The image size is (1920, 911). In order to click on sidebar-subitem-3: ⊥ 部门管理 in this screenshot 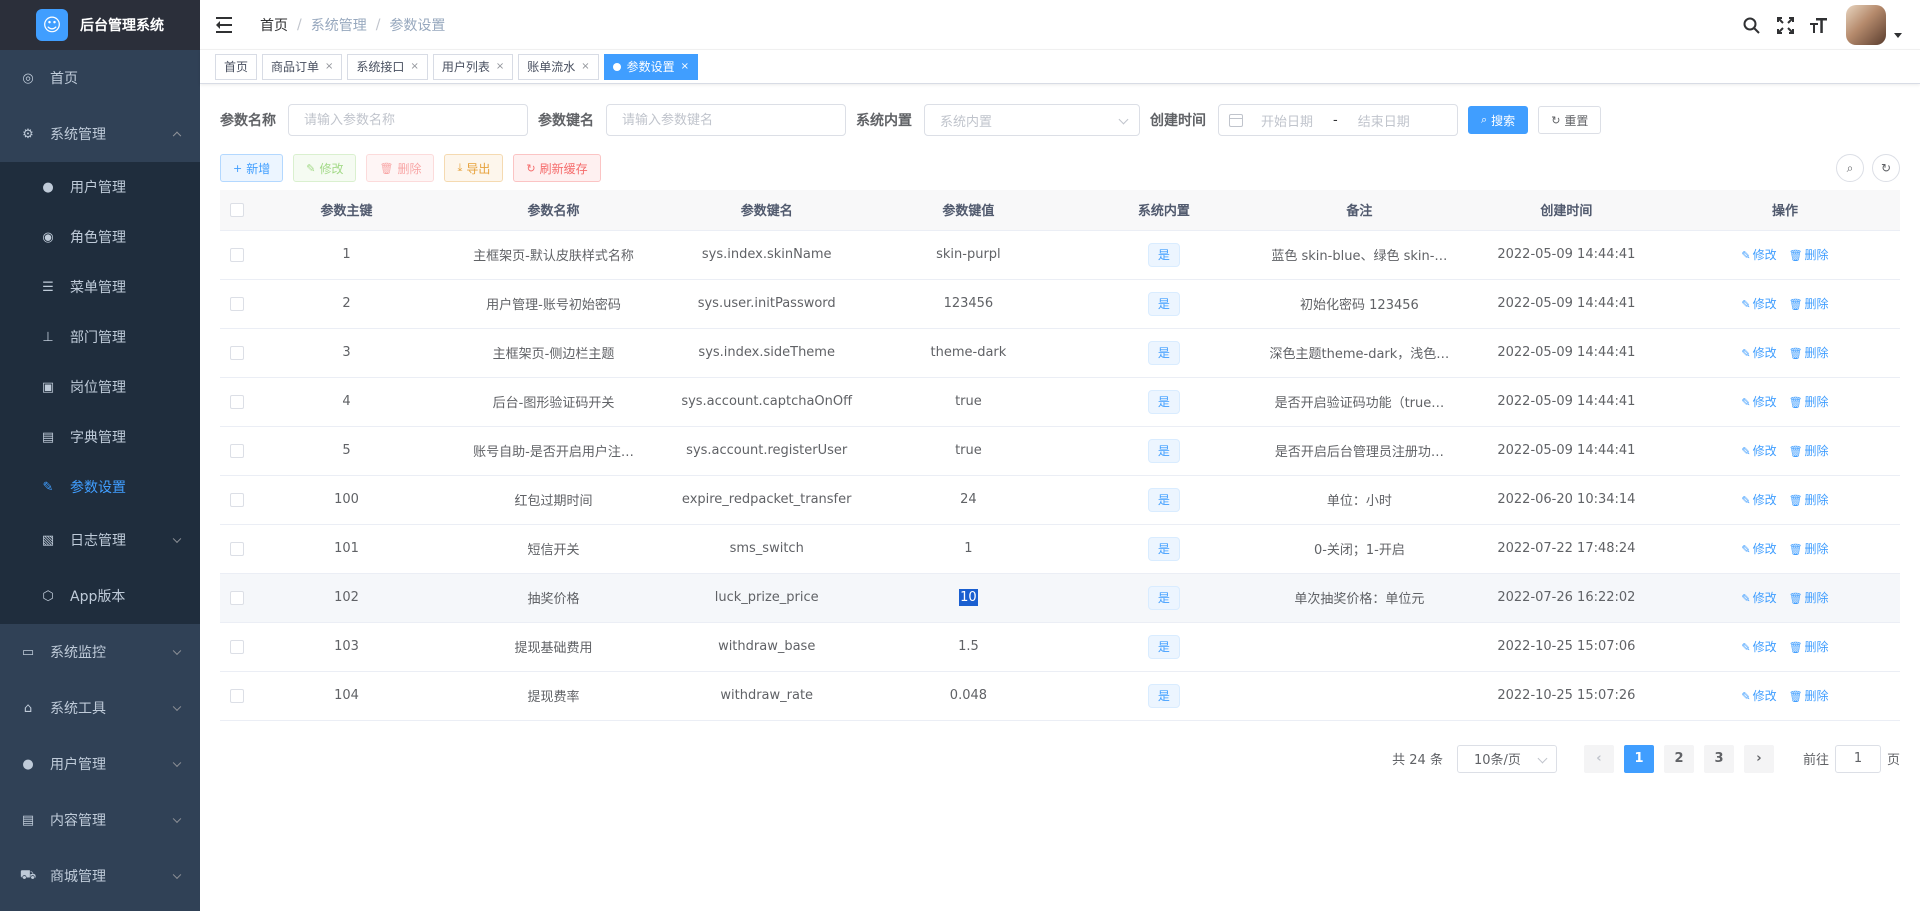, I will do `click(100, 337)`.